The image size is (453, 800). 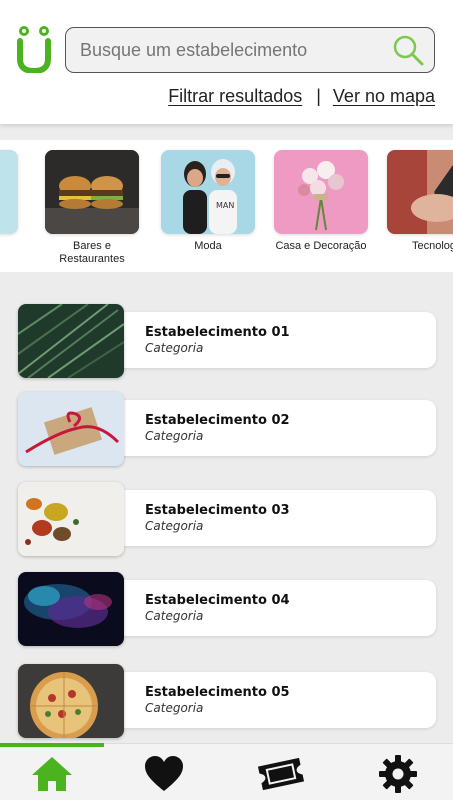 I want to click on nav-home-button, so click(x=52, y=774).